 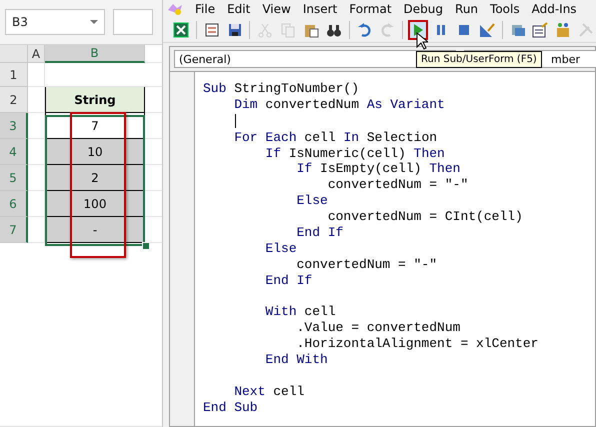 What do you see at coordinates (355, 154) in the screenshot?
I see `code-line: If IsNumeric(cell) Then` at bounding box center [355, 154].